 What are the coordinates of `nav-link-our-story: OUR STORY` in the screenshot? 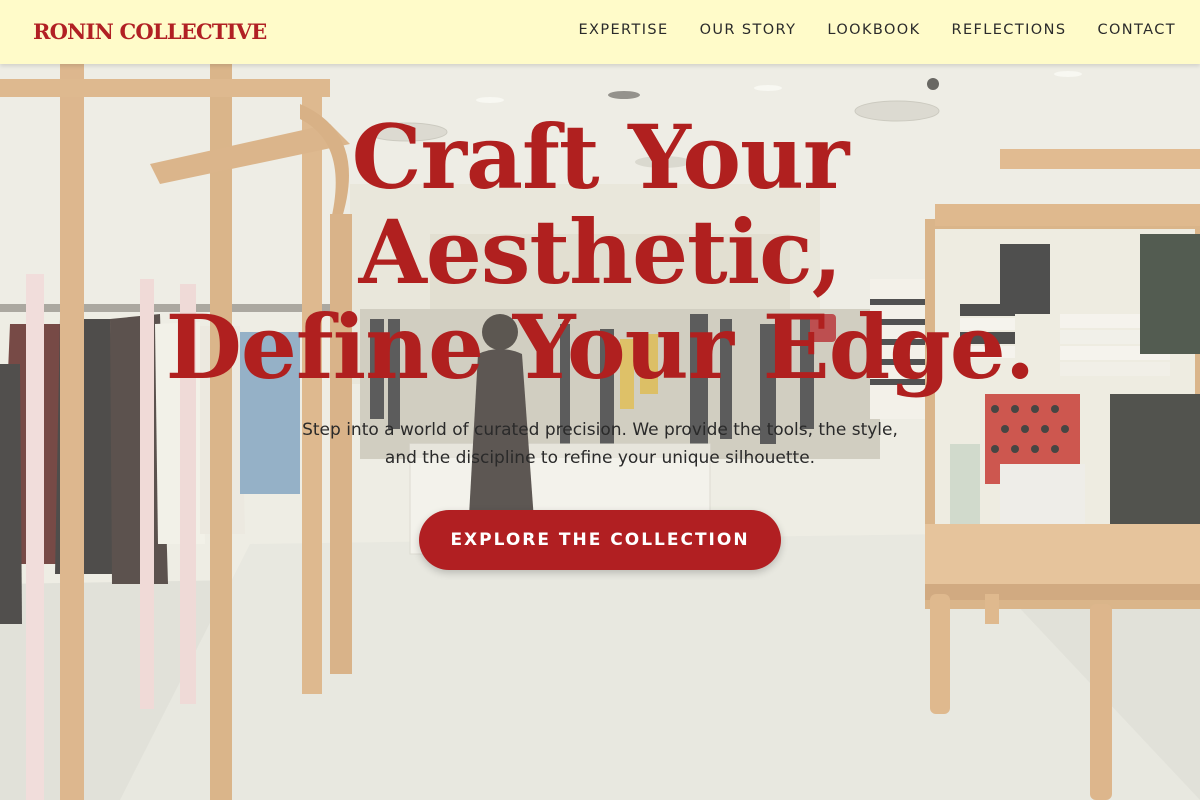 It's located at (748, 30).